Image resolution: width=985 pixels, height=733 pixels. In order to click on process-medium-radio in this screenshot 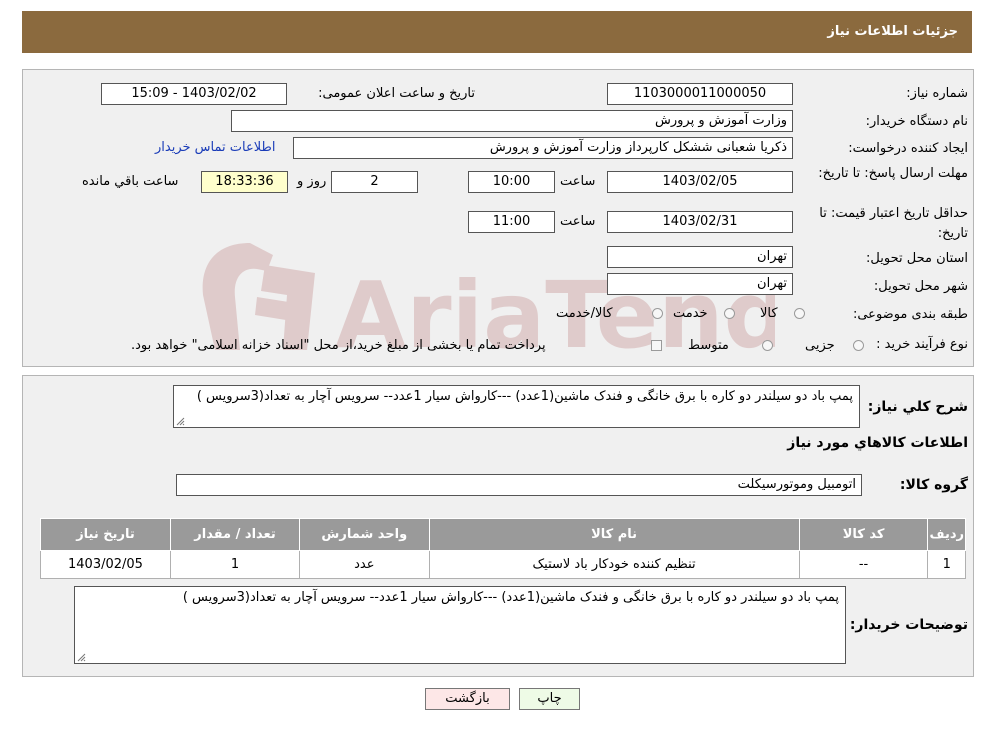, I will do `click(767, 345)`.